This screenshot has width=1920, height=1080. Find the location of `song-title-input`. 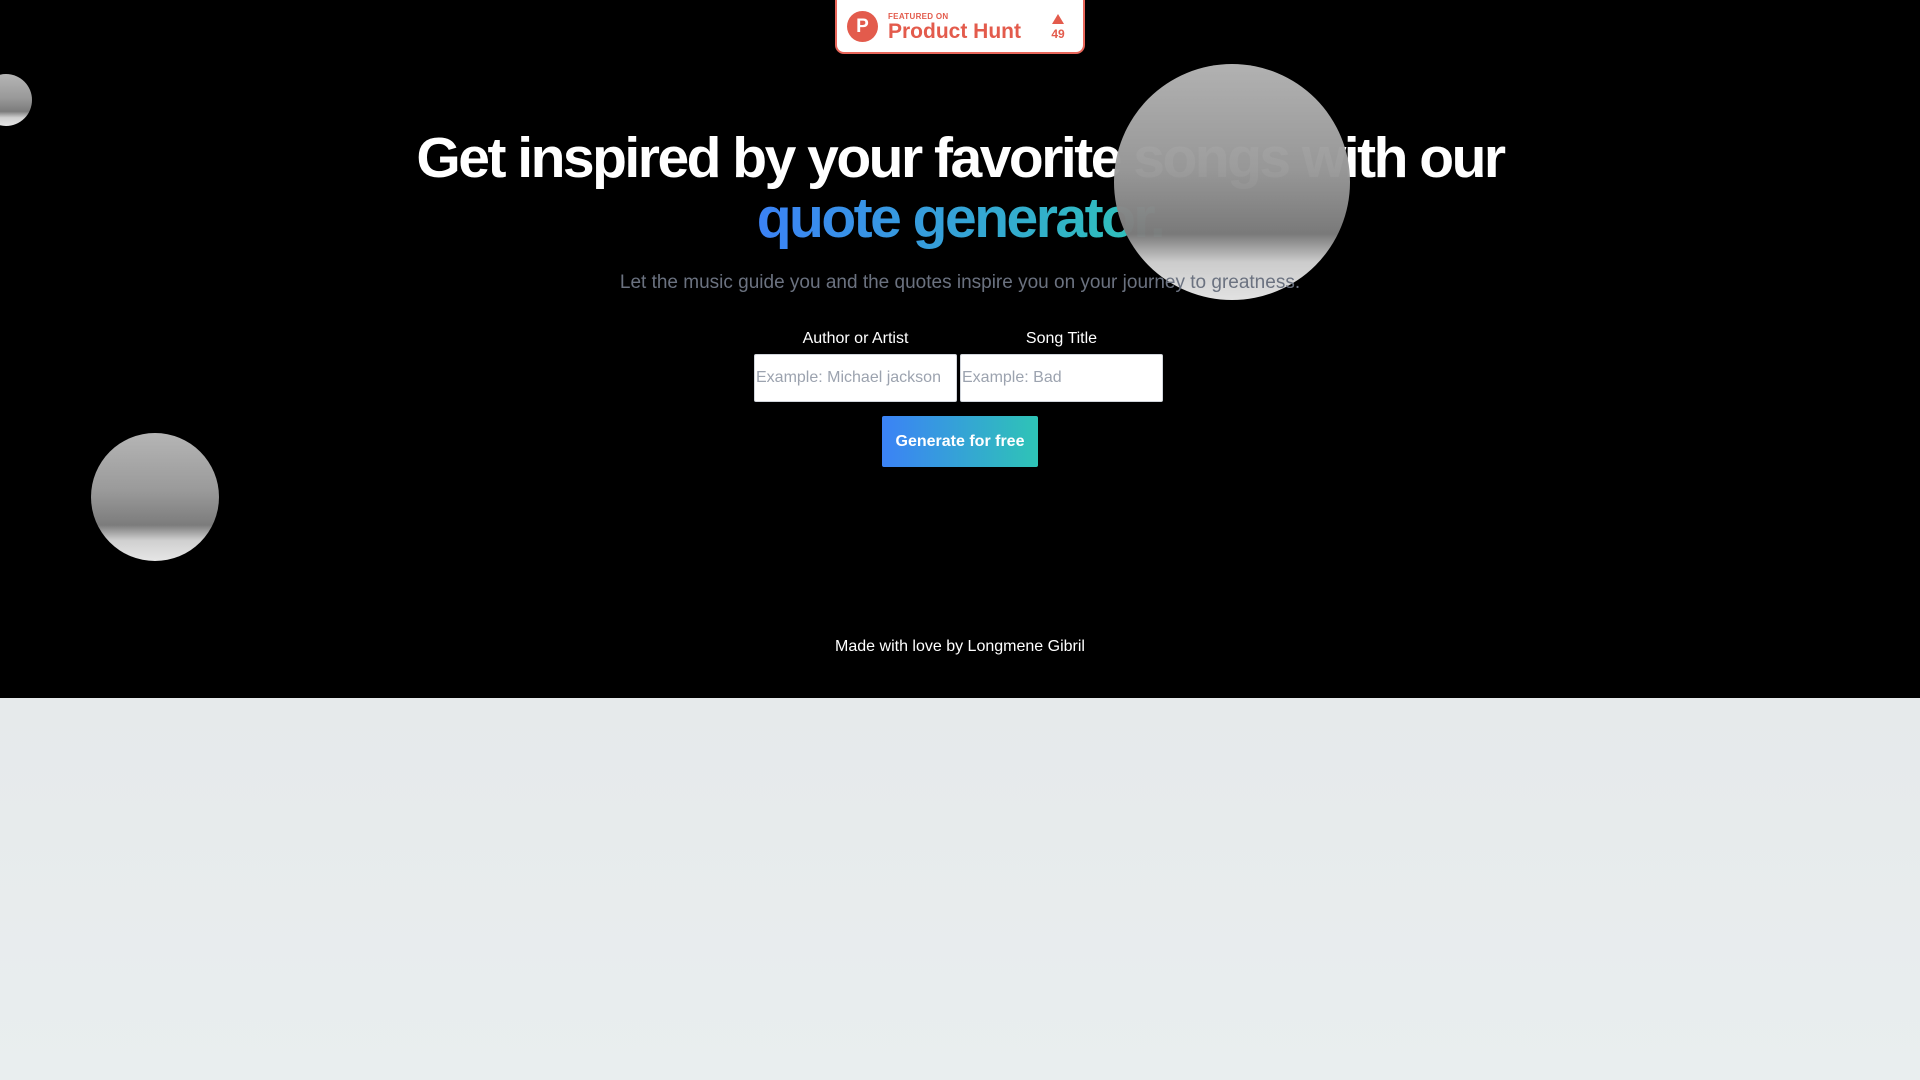

song-title-input is located at coordinates (1061, 378).